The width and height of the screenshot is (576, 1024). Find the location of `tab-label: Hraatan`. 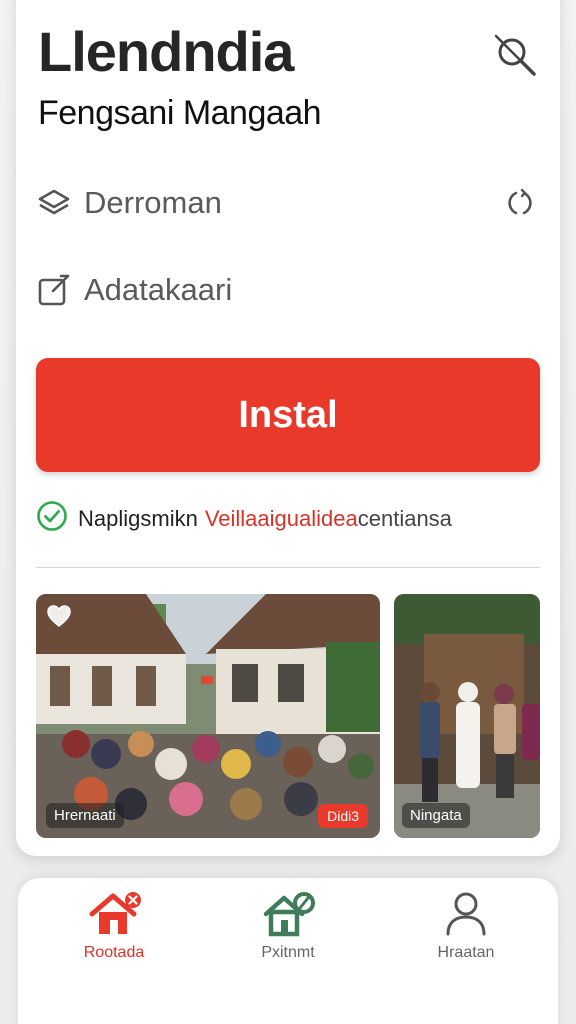

tab-label: Hraatan is located at coordinates (466, 952).